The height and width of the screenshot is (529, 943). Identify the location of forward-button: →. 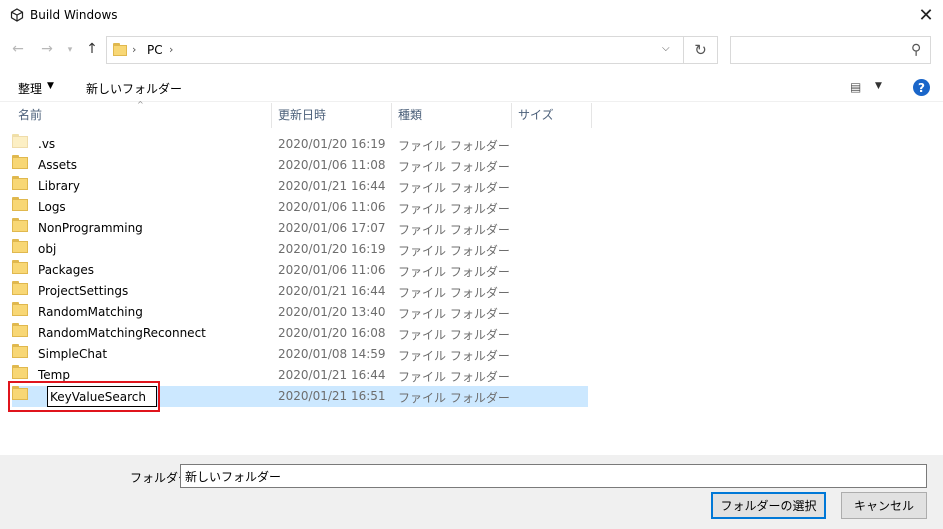
(47, 49).